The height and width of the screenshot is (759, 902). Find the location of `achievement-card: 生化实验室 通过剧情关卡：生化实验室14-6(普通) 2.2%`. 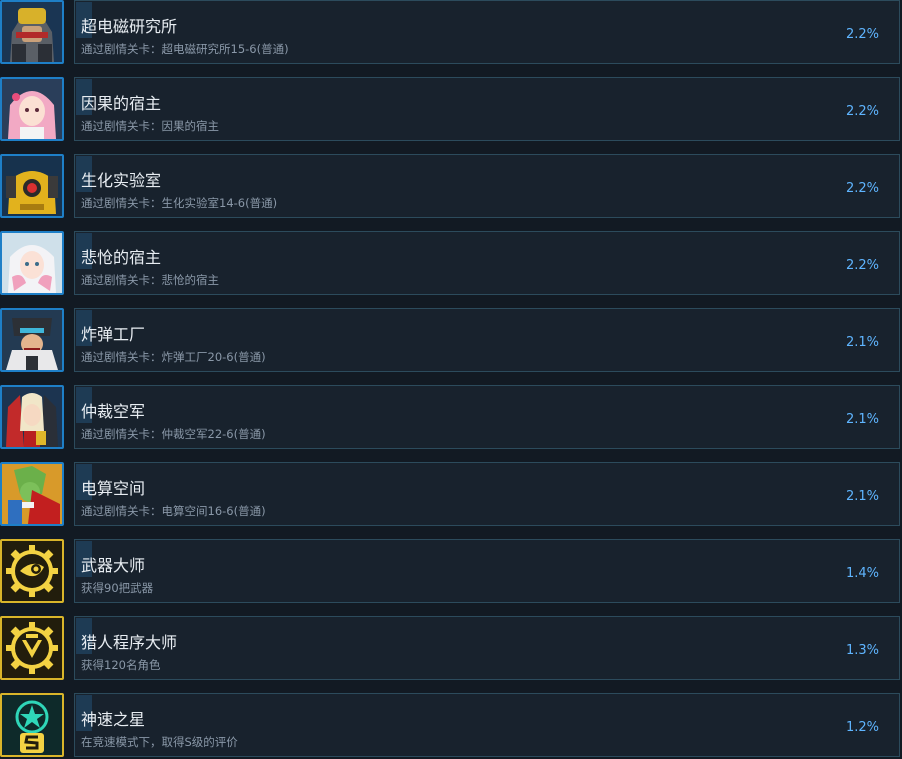

achievement-card: 生化实验室 通过剧情关卡：生化实验室14-6(普通) 2.2% is located at coordinates (487, 186).